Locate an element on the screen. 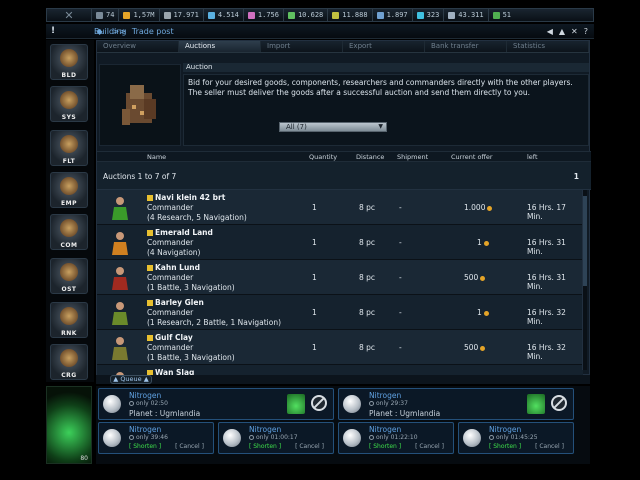  sidebar-item-label: BLD is located at coordinates (69, 75).